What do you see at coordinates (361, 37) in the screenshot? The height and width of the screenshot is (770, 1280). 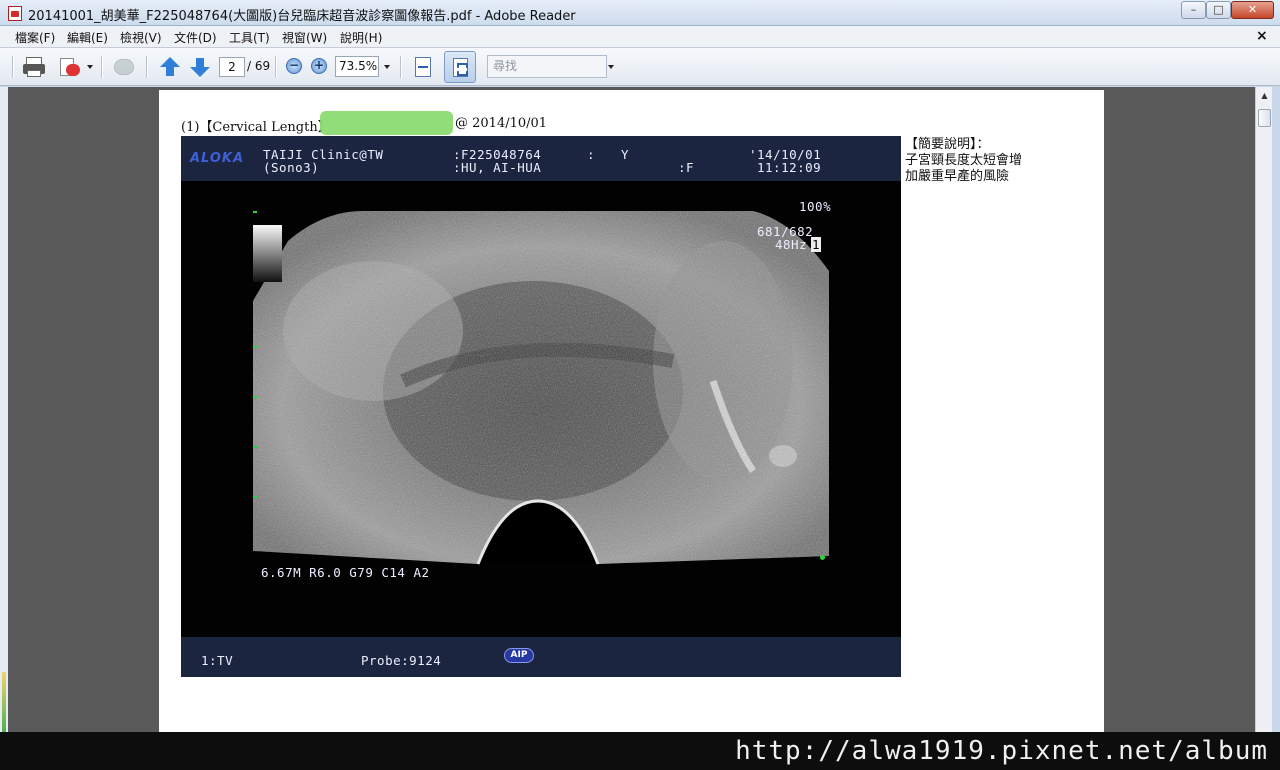 I see `menu-help: 說明(H)` at bounding box center [361, 37].